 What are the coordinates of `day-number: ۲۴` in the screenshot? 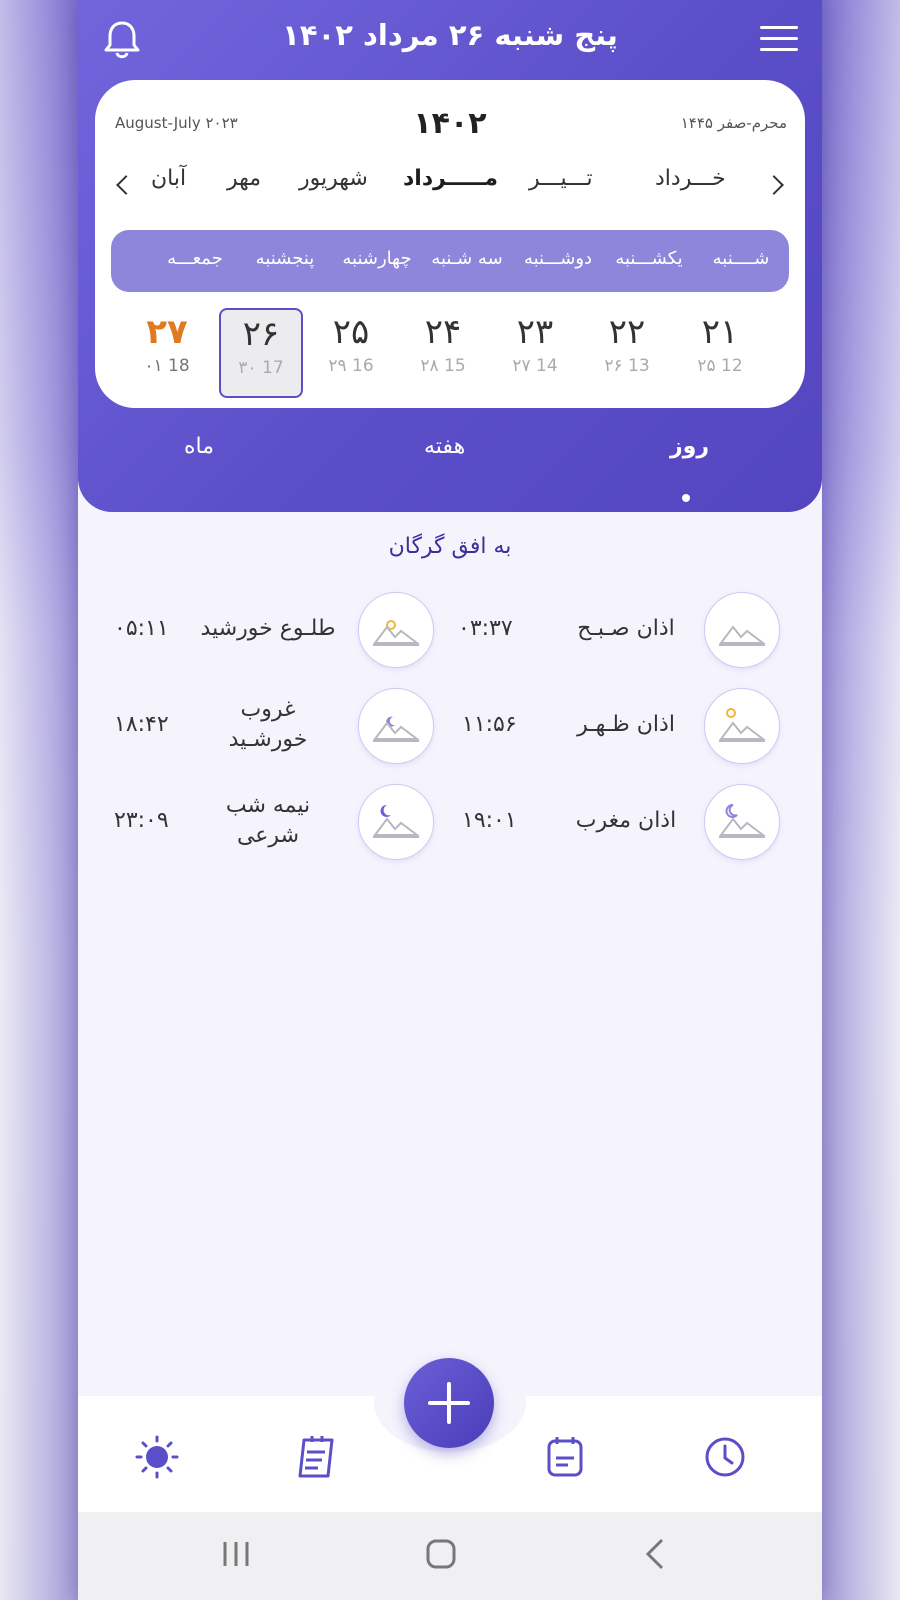 It's located at (443, 332).